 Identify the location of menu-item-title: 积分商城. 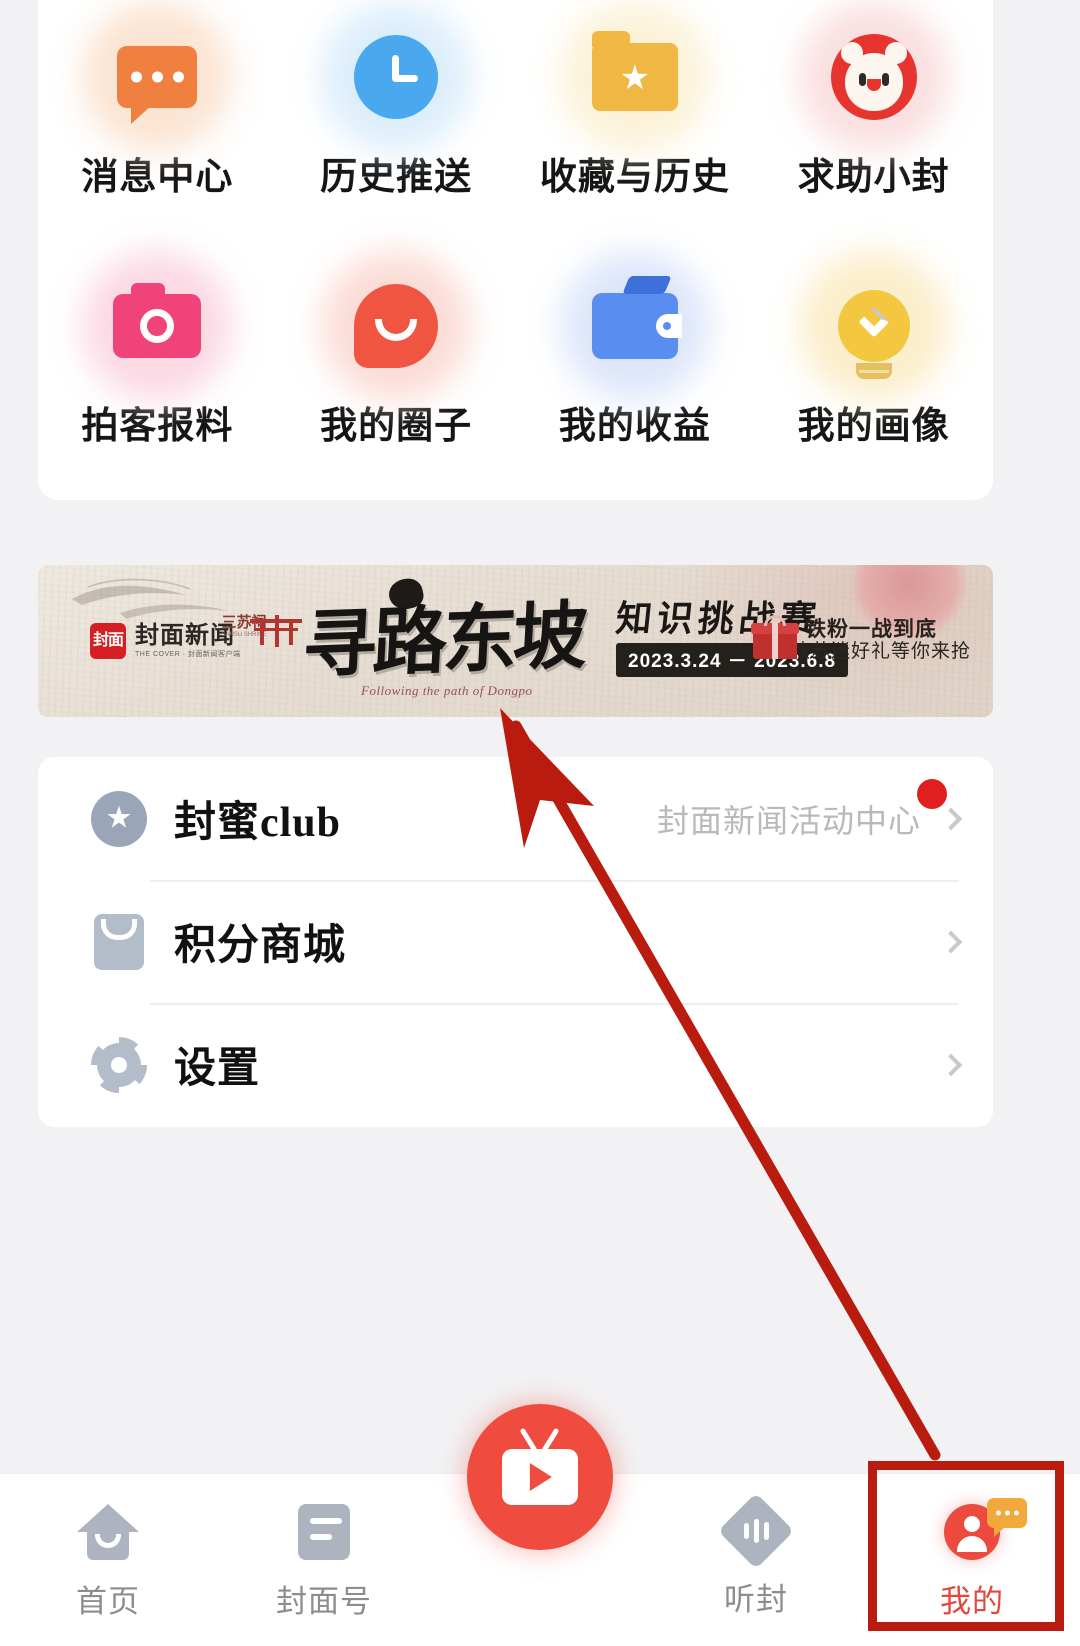
(260, 946).